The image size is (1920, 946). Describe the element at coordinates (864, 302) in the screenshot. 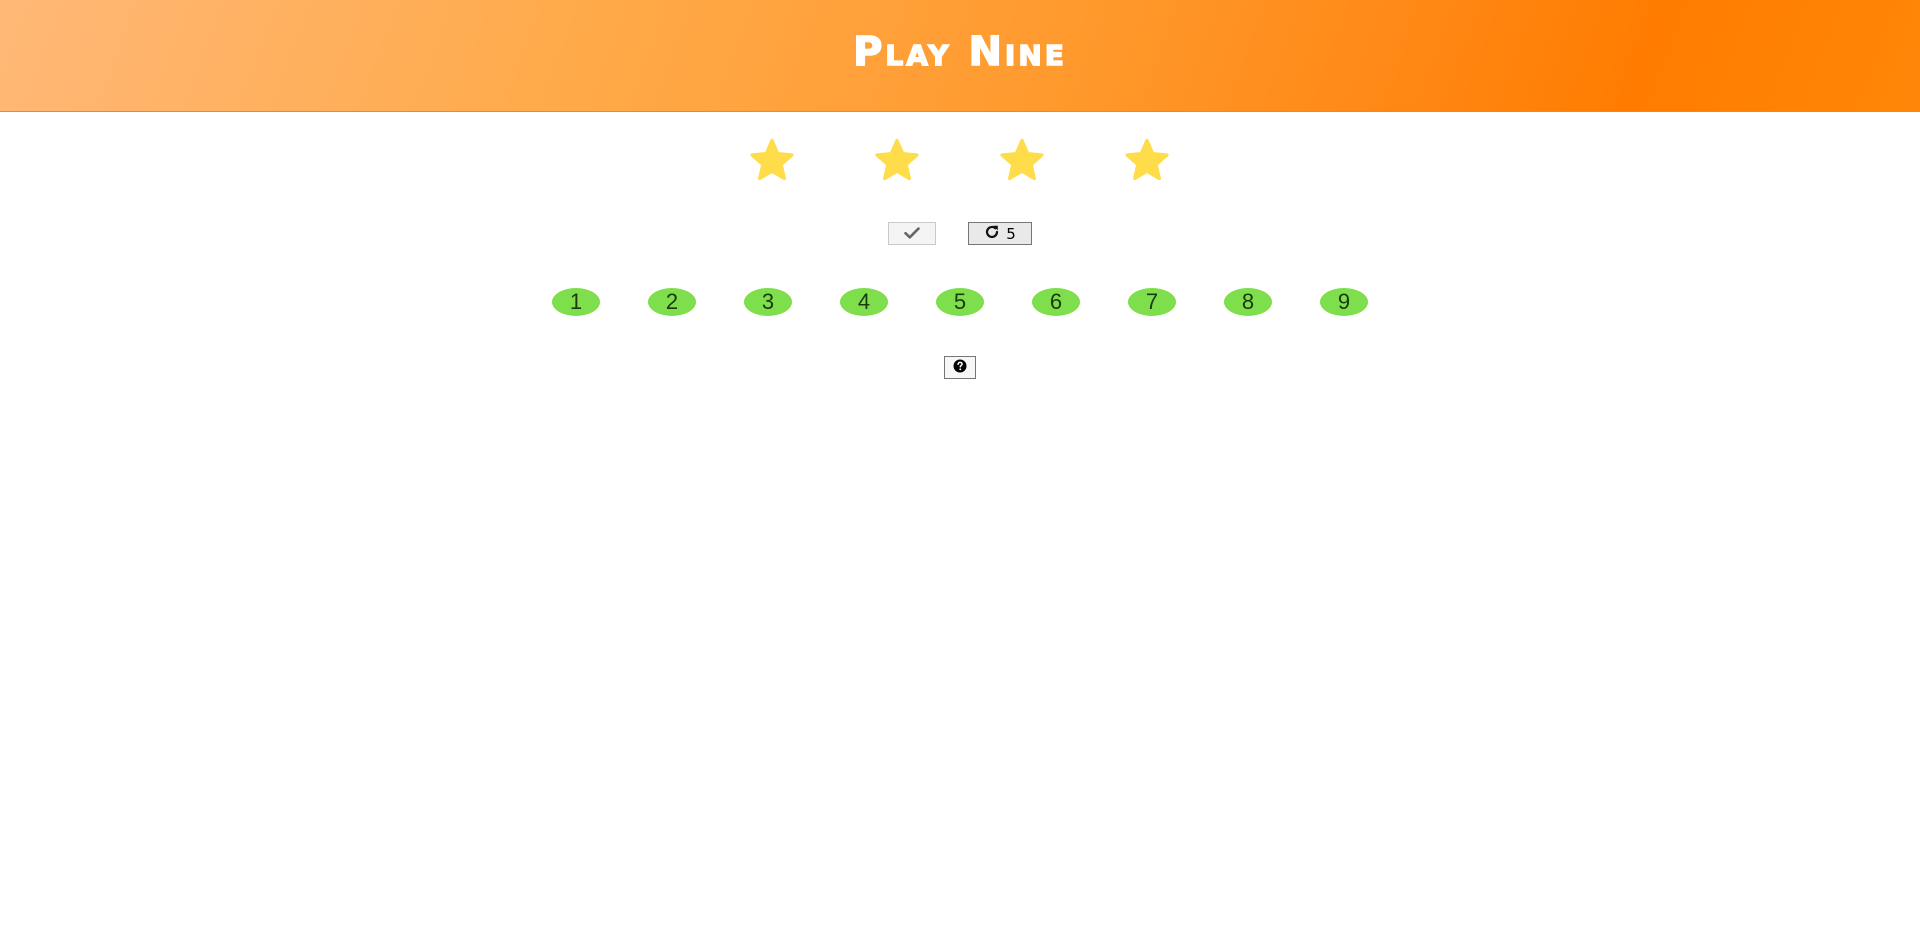

I see `number-button-4: 4` at that location.